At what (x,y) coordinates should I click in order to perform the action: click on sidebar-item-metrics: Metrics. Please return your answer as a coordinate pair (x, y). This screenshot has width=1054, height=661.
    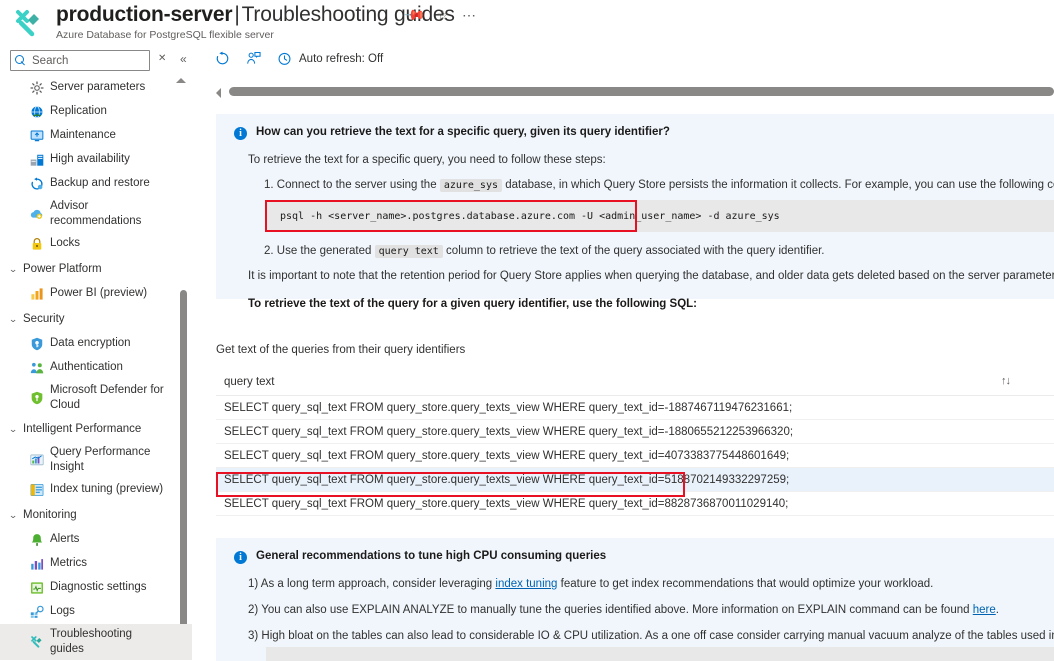
    Looking at the image, I should click on (96, 564).